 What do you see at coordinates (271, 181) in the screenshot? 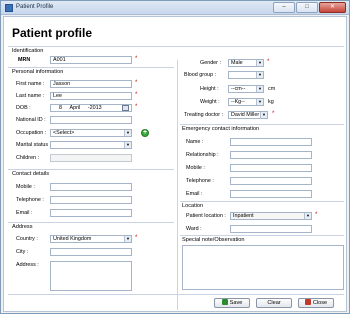
I see `emergency-telephone-field` at bounding box center [271, 181].